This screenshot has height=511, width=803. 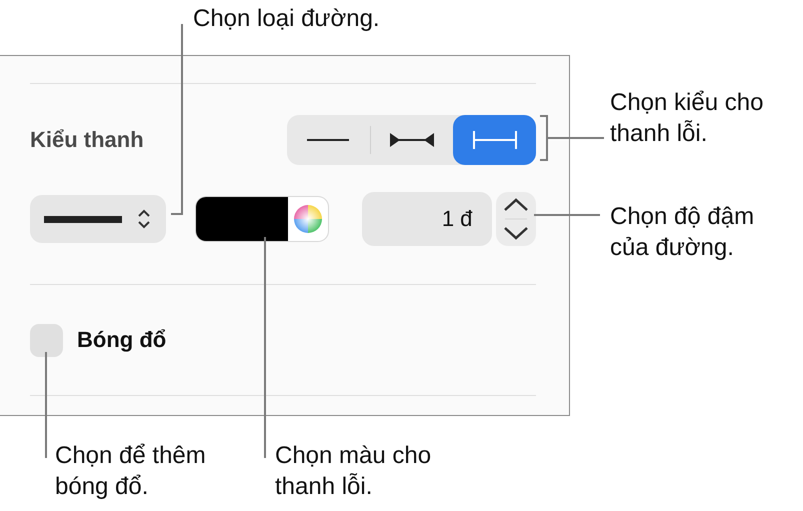 What do you see at coordinates (494, 140) in the screenshot?
I see `capped-line-icon` at bounding box center [494, 140].